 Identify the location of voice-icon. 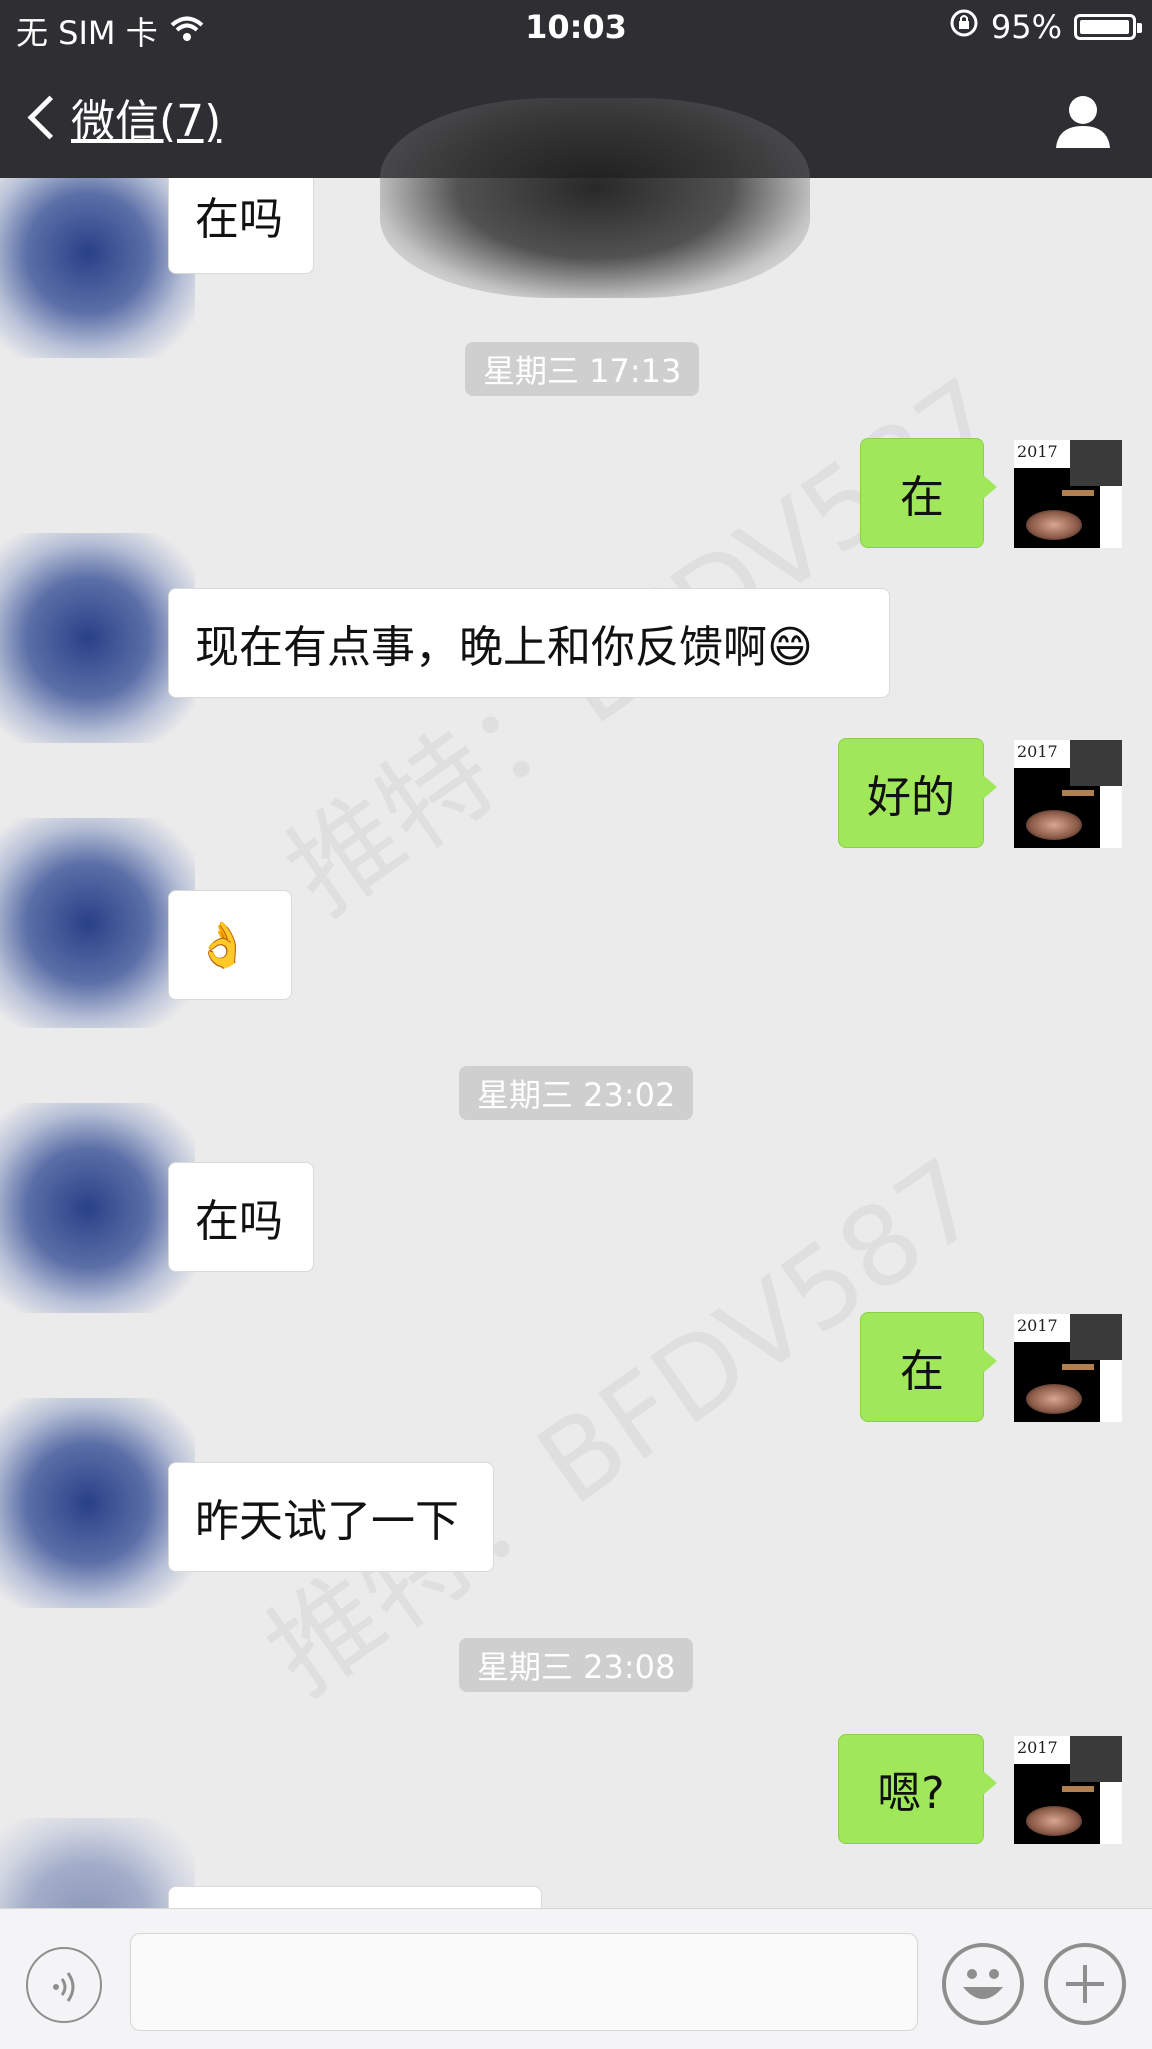
(64, 1987).